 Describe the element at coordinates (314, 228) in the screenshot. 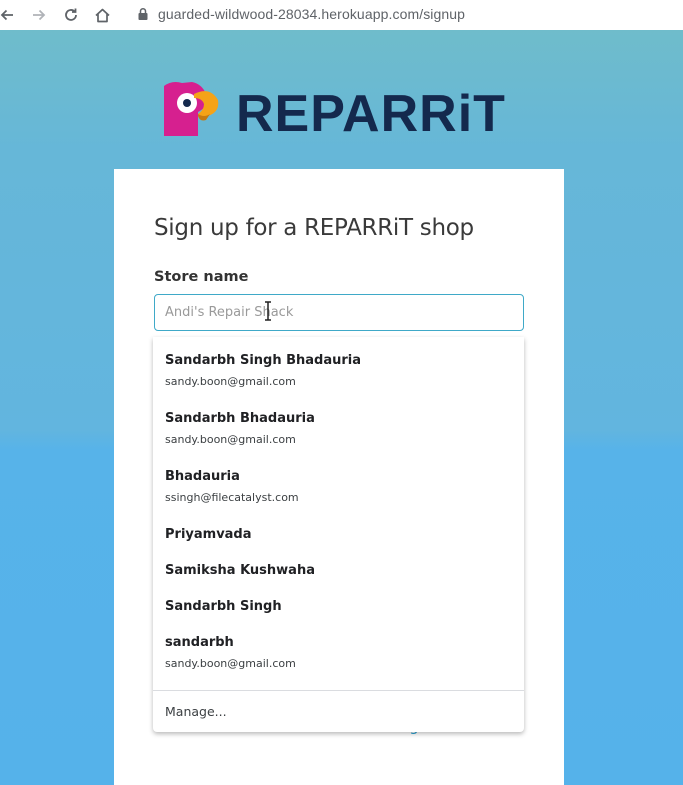

I see `page-title: Sign up for a REPARRiT shop` at that location.